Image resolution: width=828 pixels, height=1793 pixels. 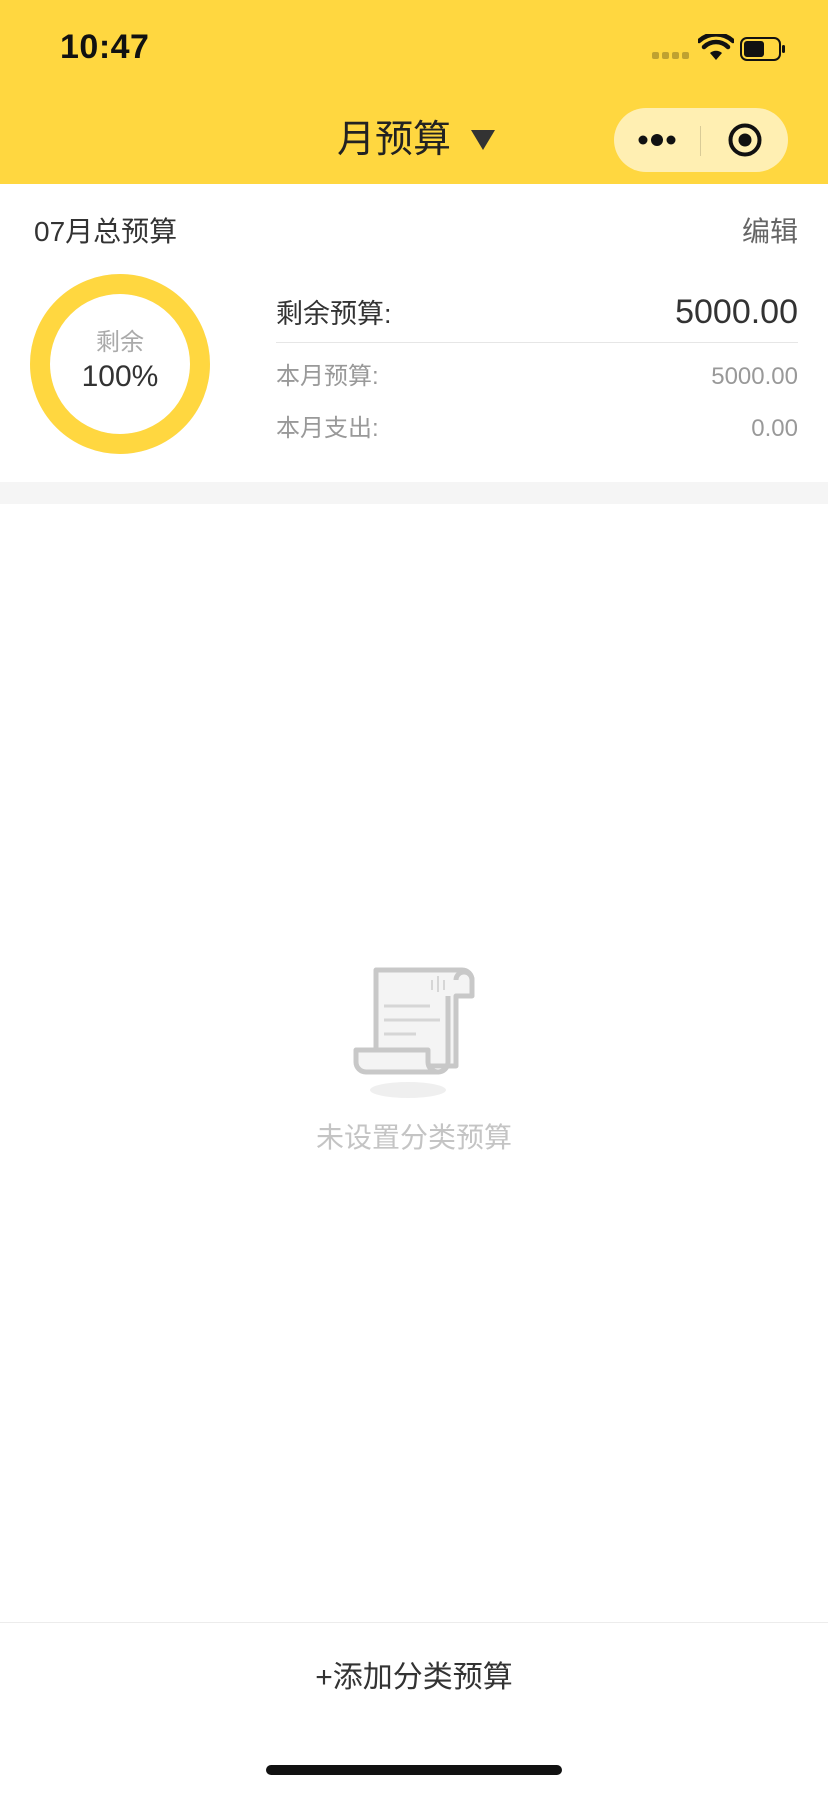 I want to click on ring-label: 剩余, so click(x=120, y=342).